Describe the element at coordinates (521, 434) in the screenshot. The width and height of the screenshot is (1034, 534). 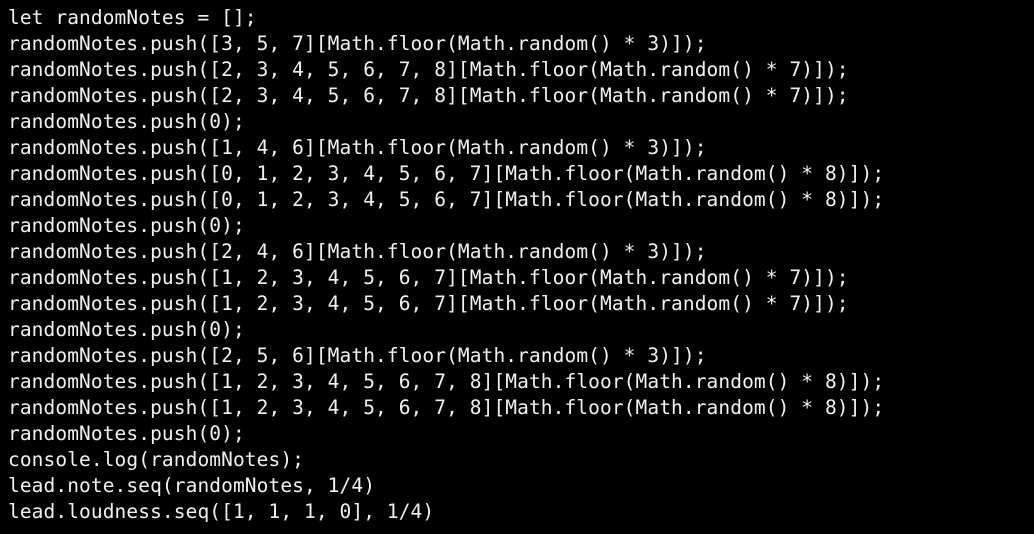
I see `code-line-17: randomNotes.push(0);` at that location.